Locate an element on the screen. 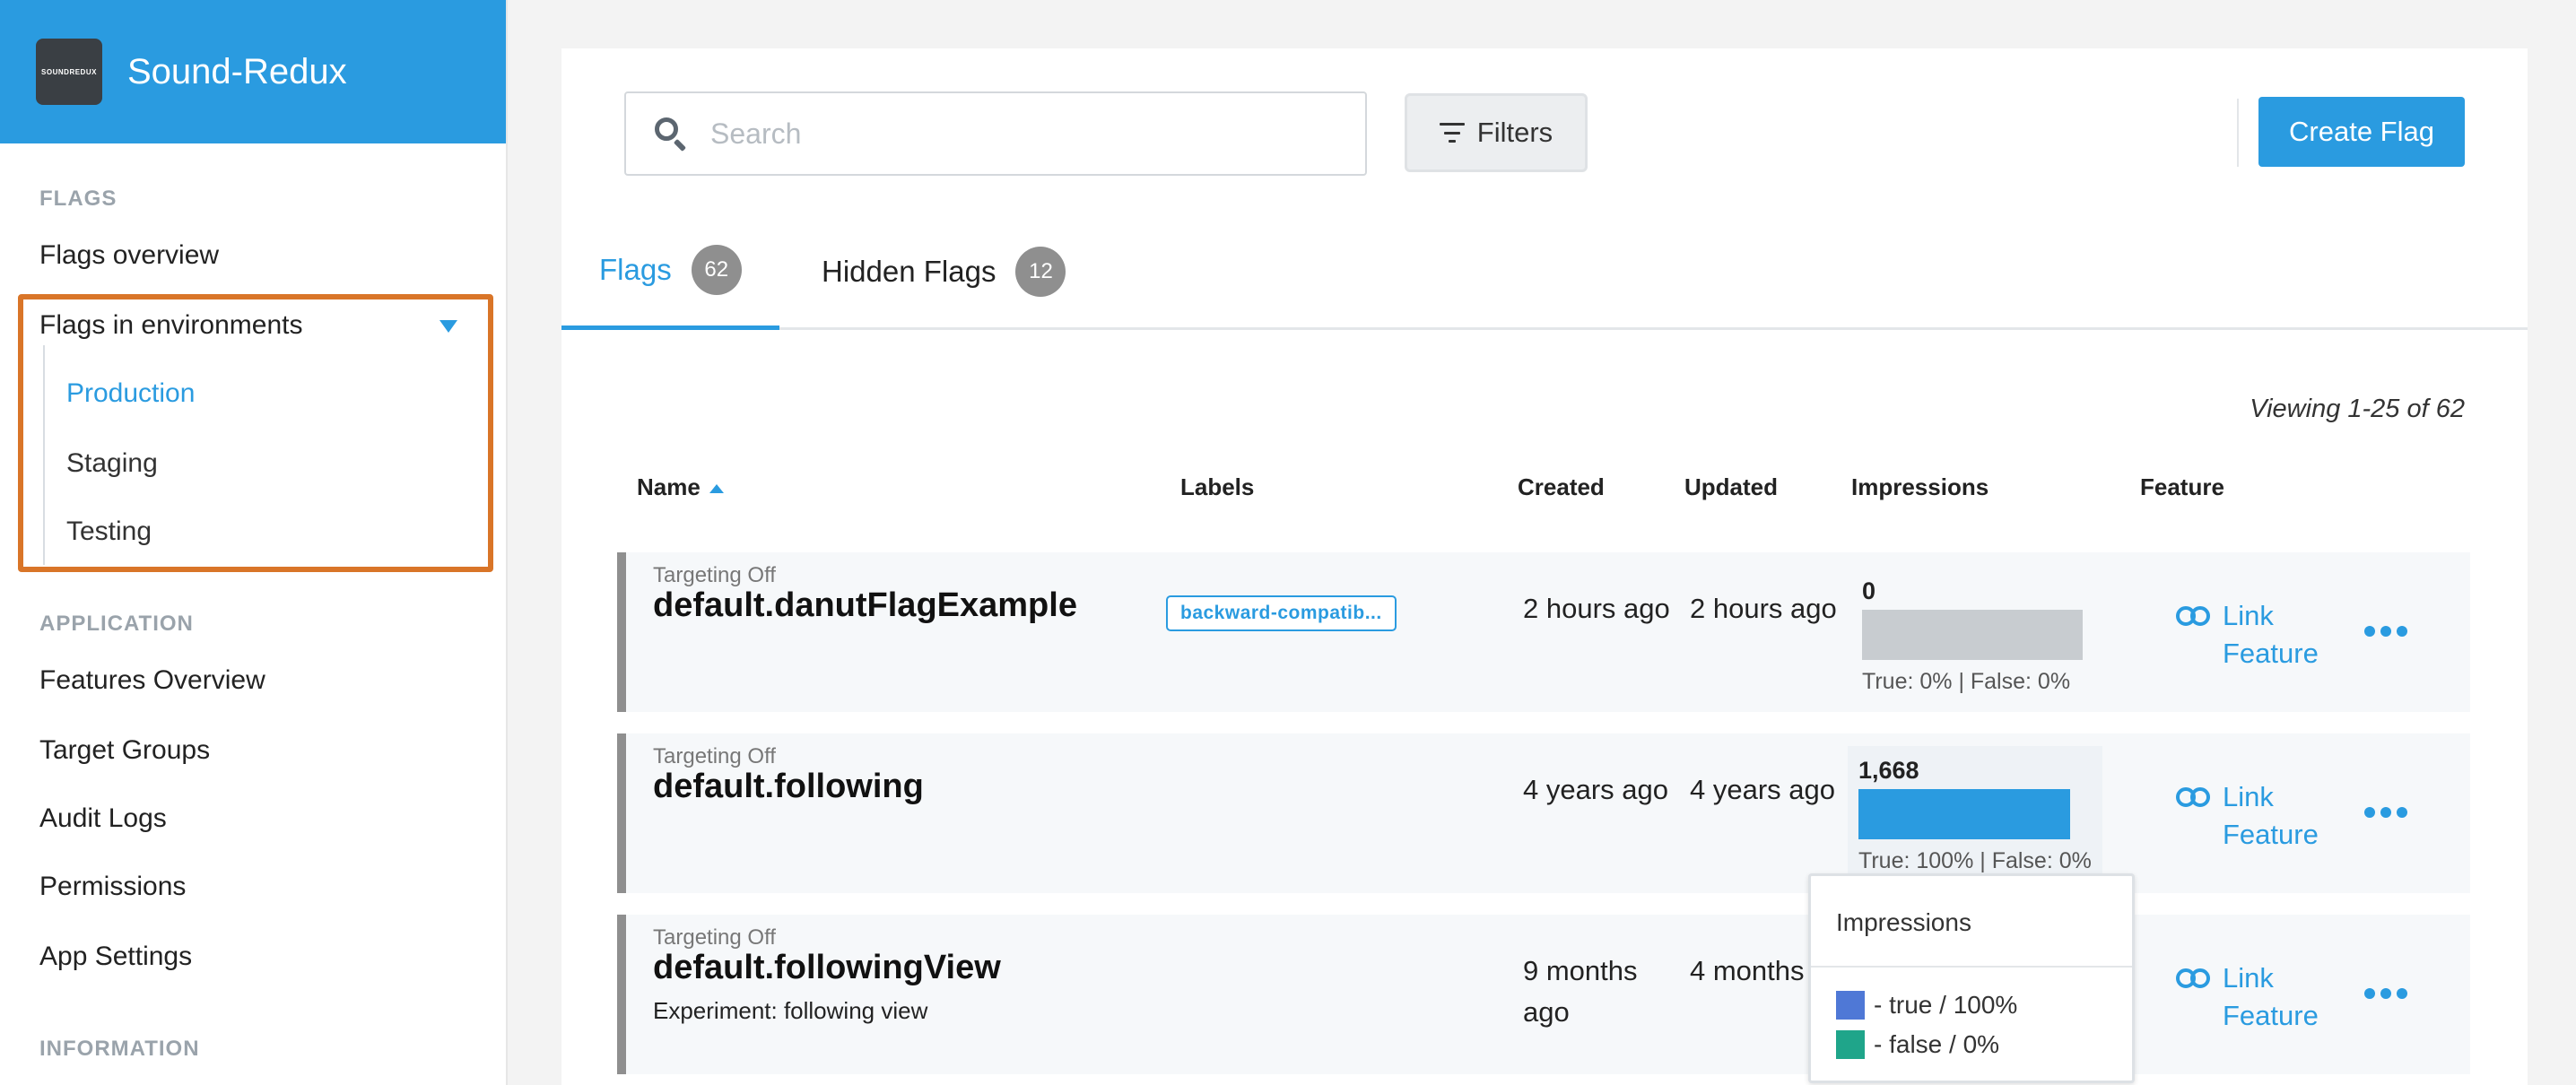 The width and height of the screenshot is (2576, 1085). updated-value: 4 years ago is located at coordinates (1762, 790).